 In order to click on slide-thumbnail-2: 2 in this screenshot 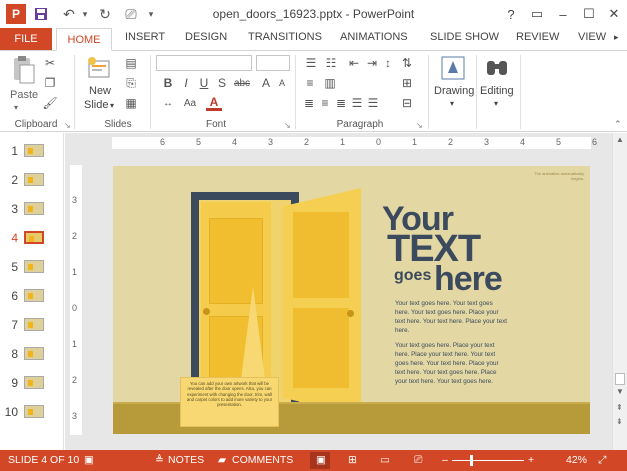, I will do `click(30, 180)`.